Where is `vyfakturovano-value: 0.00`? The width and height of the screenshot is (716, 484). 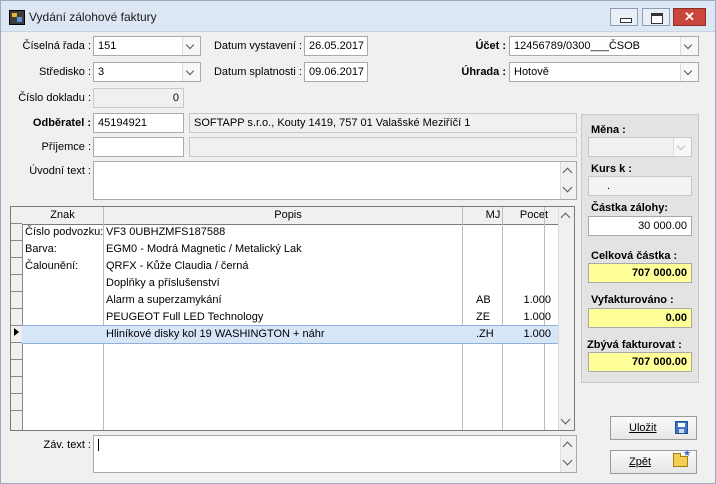
vyfakturovano-value: 0.00 is located at coordinates (676, 318).